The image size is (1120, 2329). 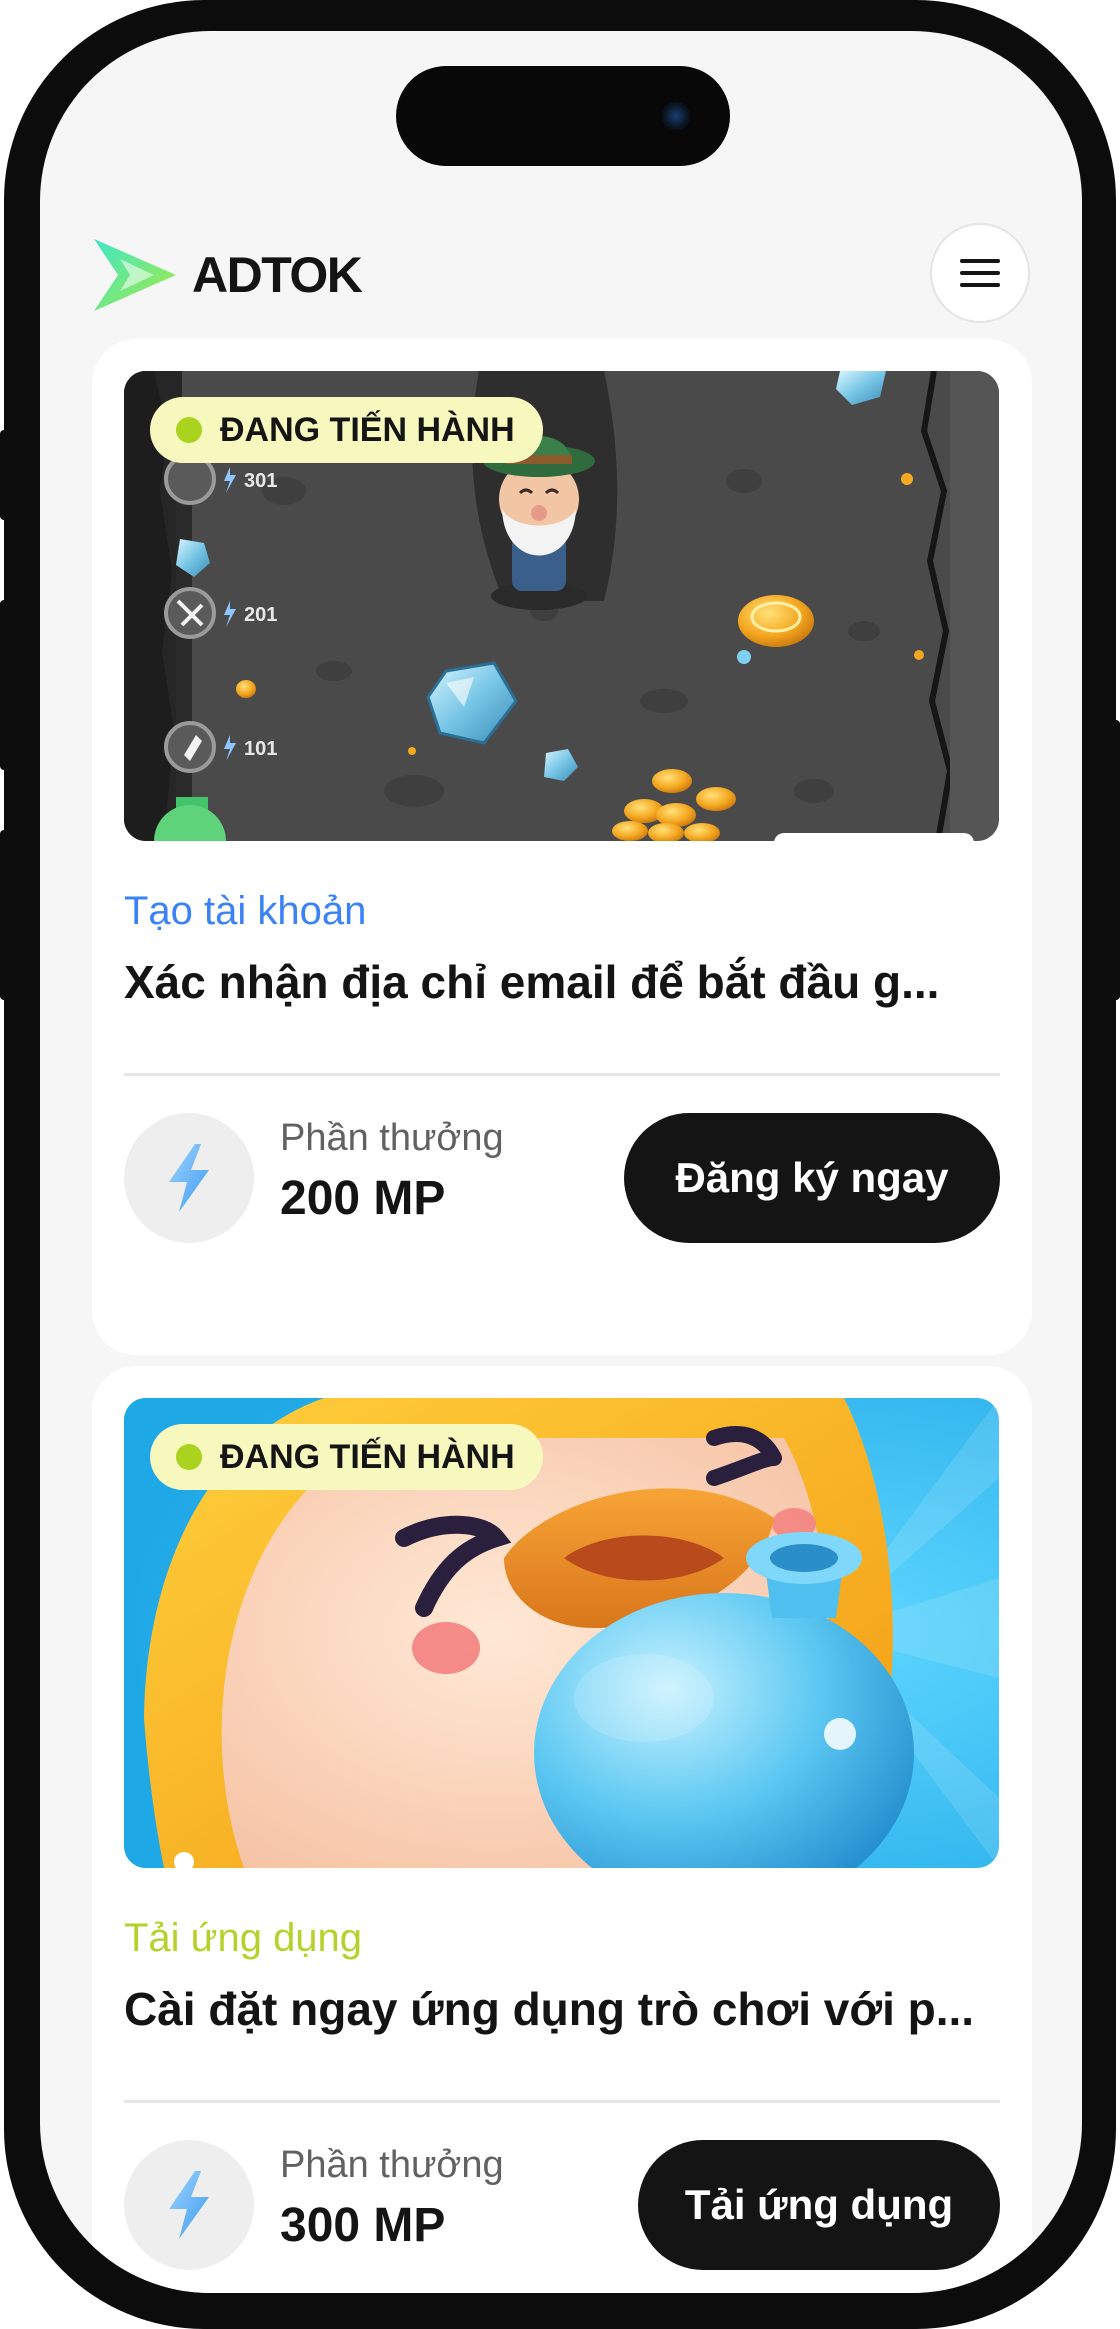 I want to click on app-header: ADTOK, so click(x=561, y=257).